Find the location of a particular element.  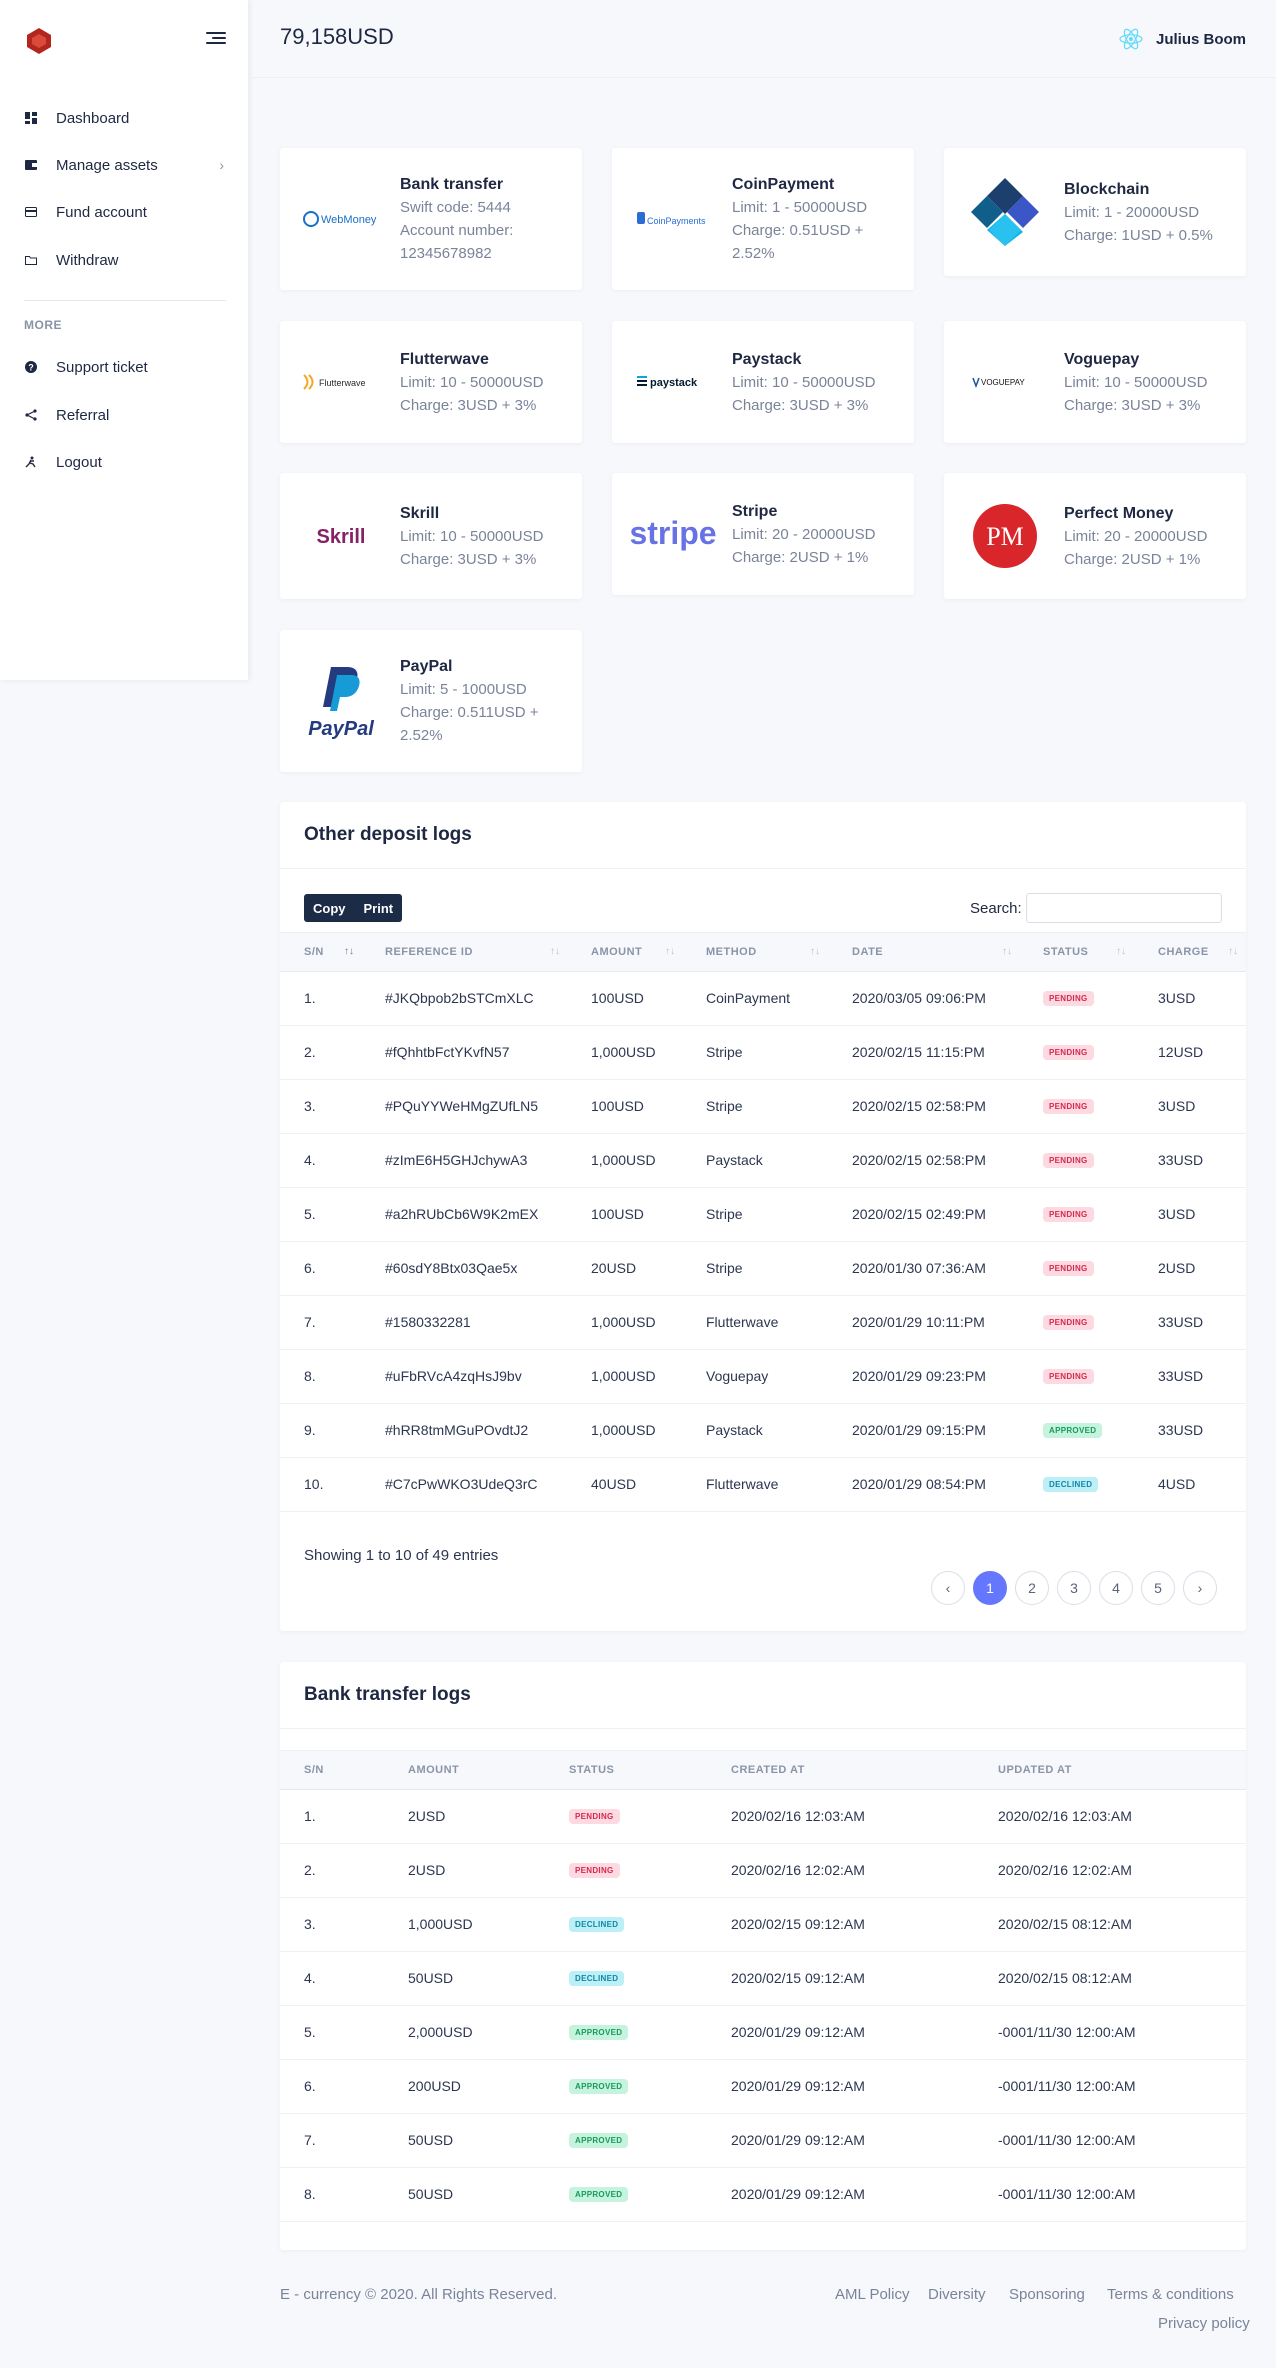

user-menu: Julius Boom is located at coordinates (1182, 39).